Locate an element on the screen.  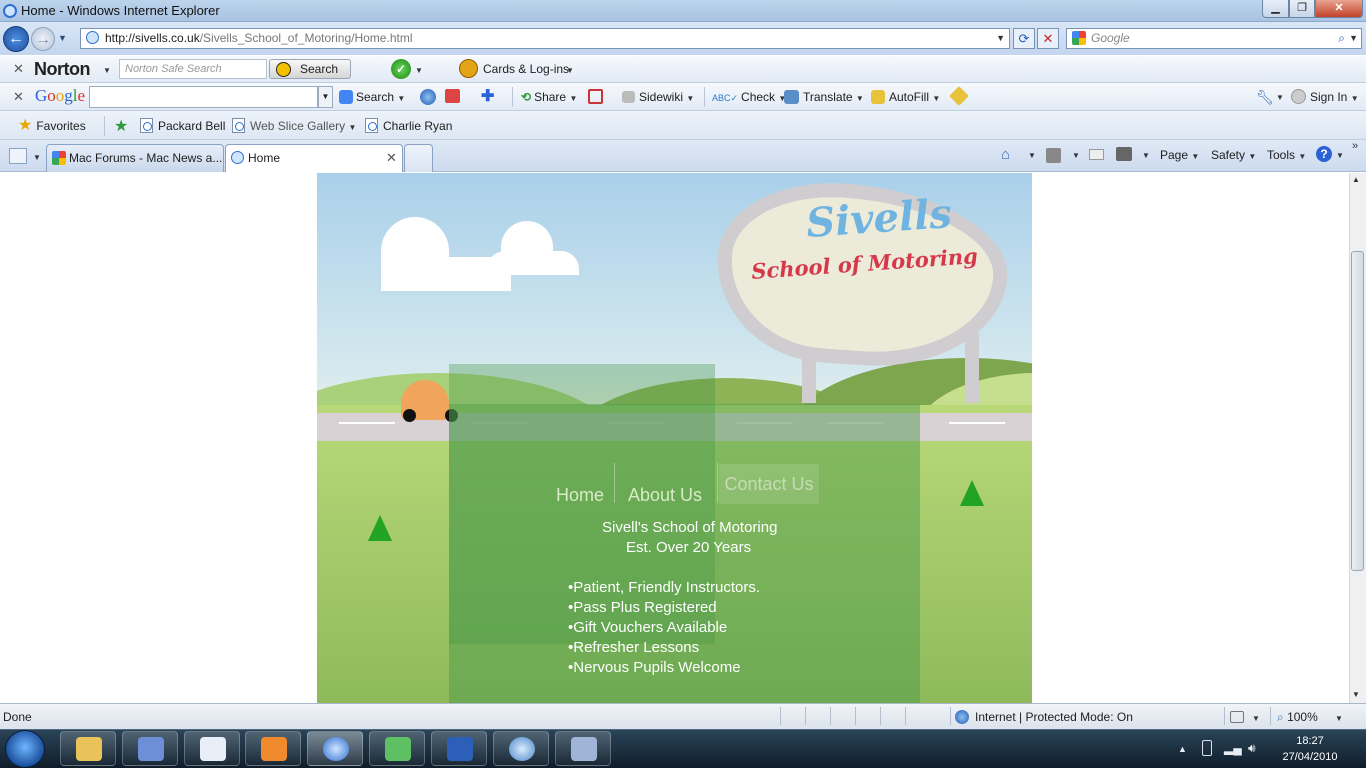
nav-about-us-link: About Us is located at coordinates (665, 495).